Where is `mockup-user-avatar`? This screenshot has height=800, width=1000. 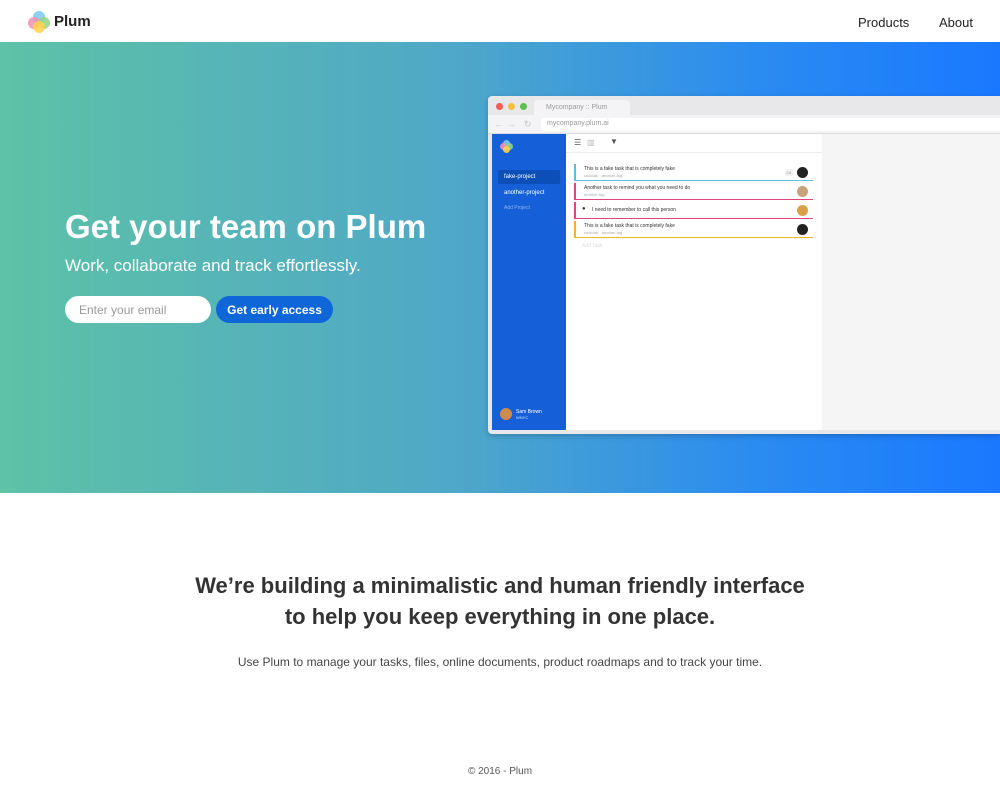 mockup-user-avatar is located at coordinates (506, 414).